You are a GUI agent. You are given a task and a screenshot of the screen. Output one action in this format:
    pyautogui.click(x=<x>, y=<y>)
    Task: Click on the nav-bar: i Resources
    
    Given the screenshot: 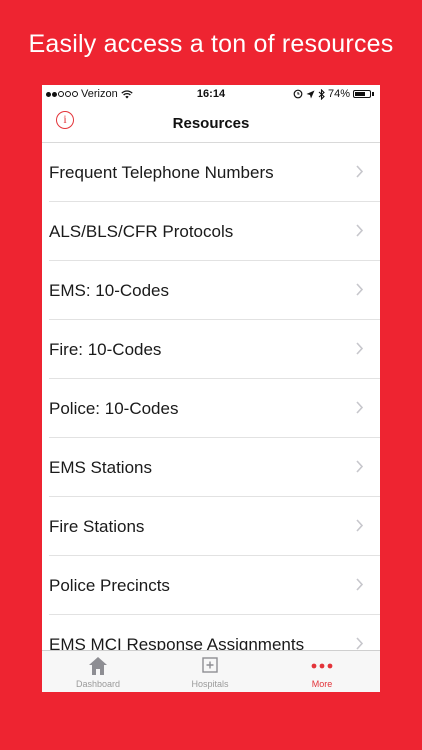 What is the action you would take?
    pyautogui.click(x=211, y=123)
    